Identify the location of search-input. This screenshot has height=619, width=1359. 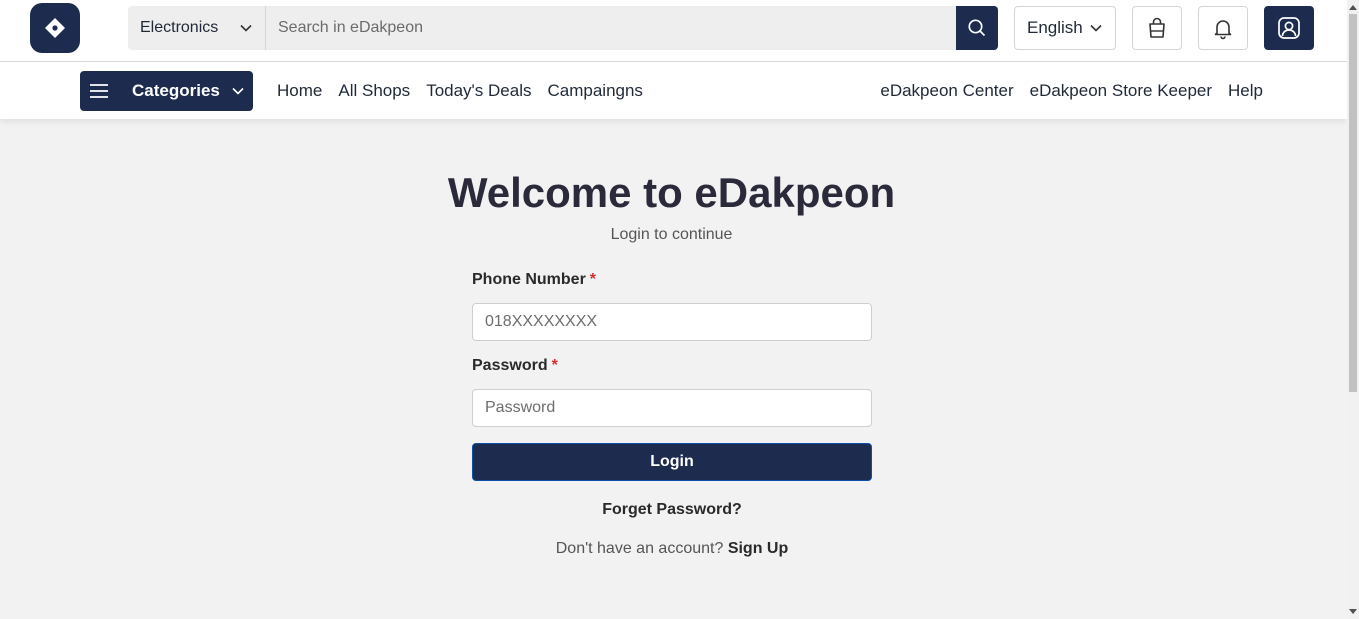
(611, 28).